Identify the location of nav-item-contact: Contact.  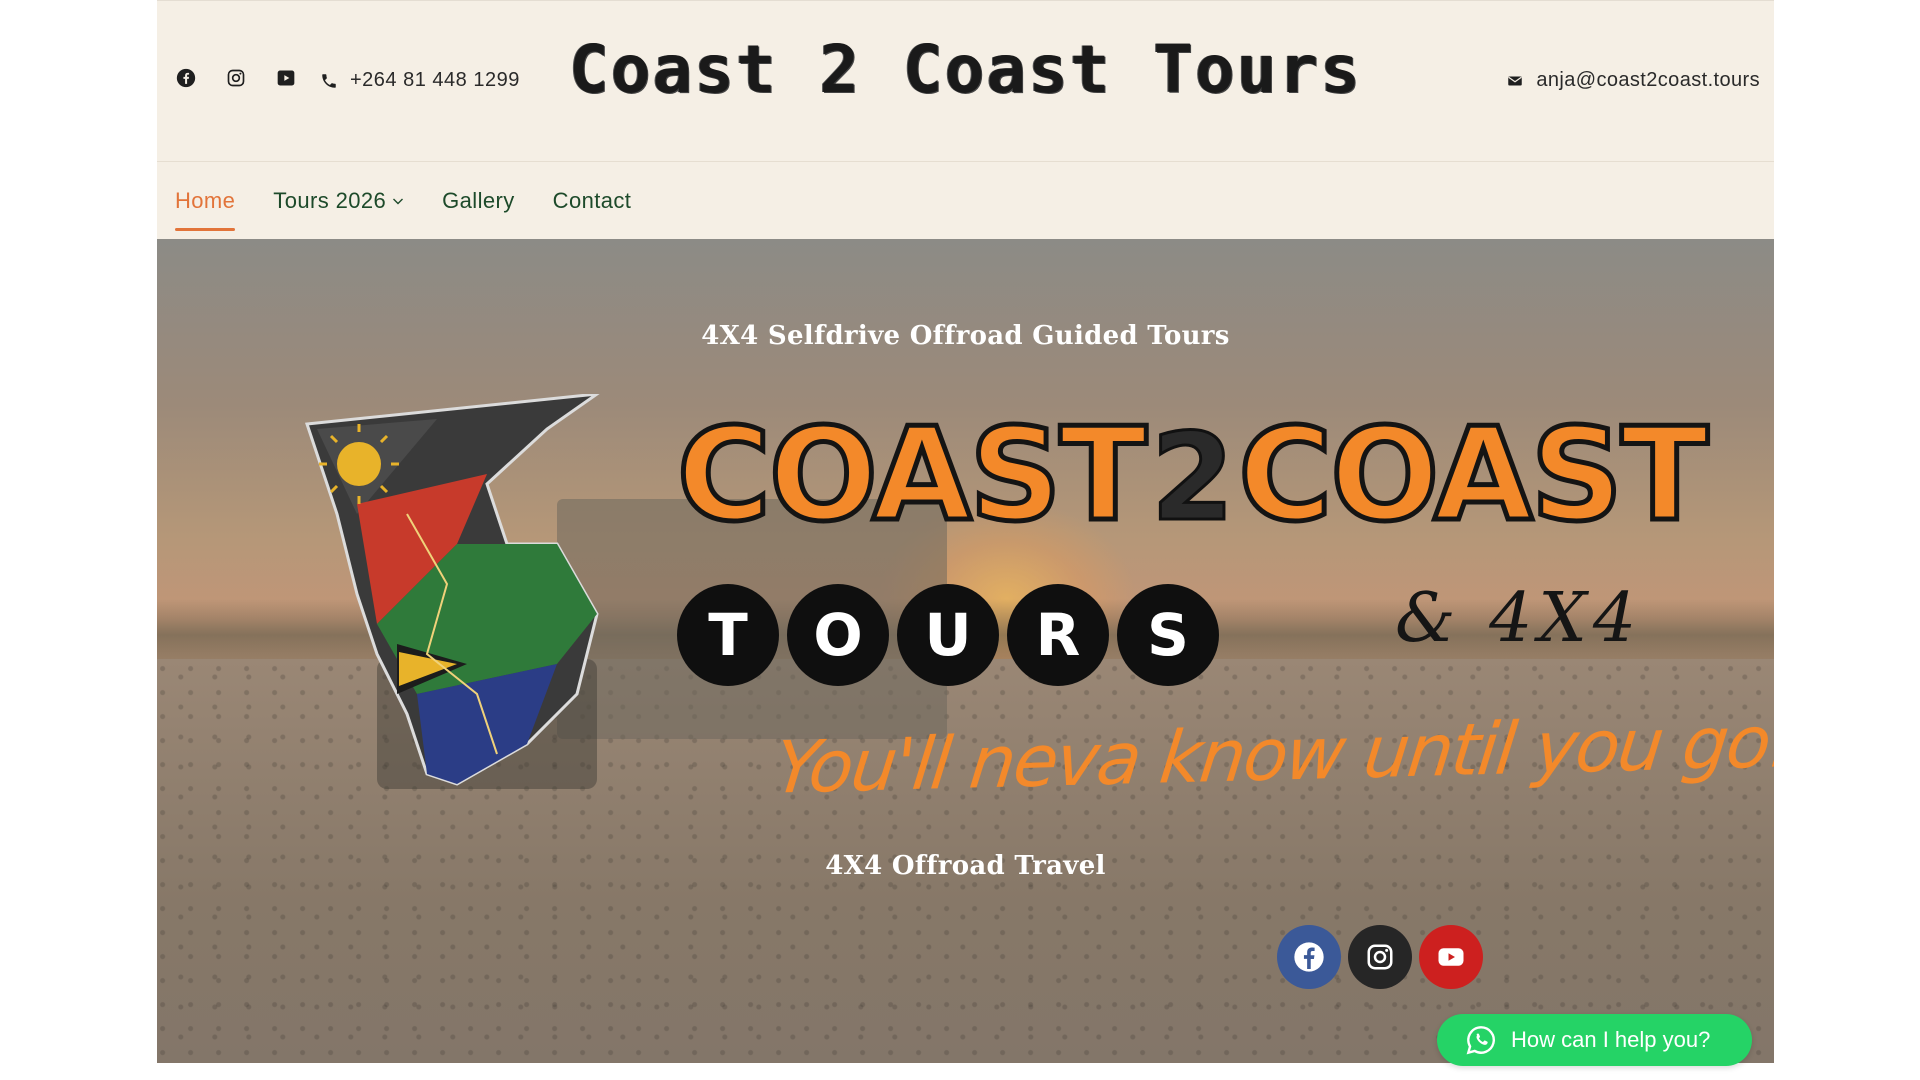
(592, 201).